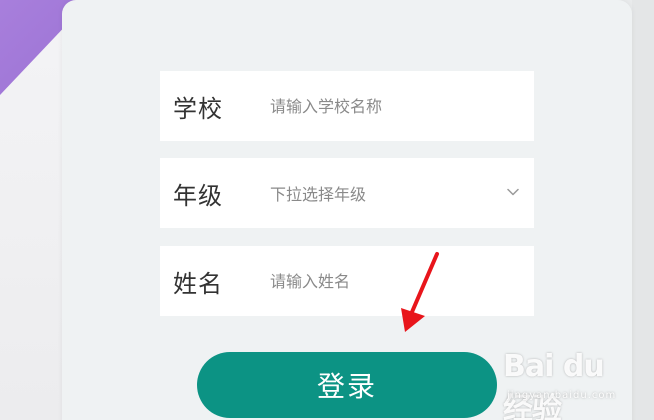 This screenshot has width=654, height=420. What do you see at coordinates (562, 395) in the screenshot?
I see `watermark-url-text: jingyan.baidu.com` at bounding box center [562, 395].